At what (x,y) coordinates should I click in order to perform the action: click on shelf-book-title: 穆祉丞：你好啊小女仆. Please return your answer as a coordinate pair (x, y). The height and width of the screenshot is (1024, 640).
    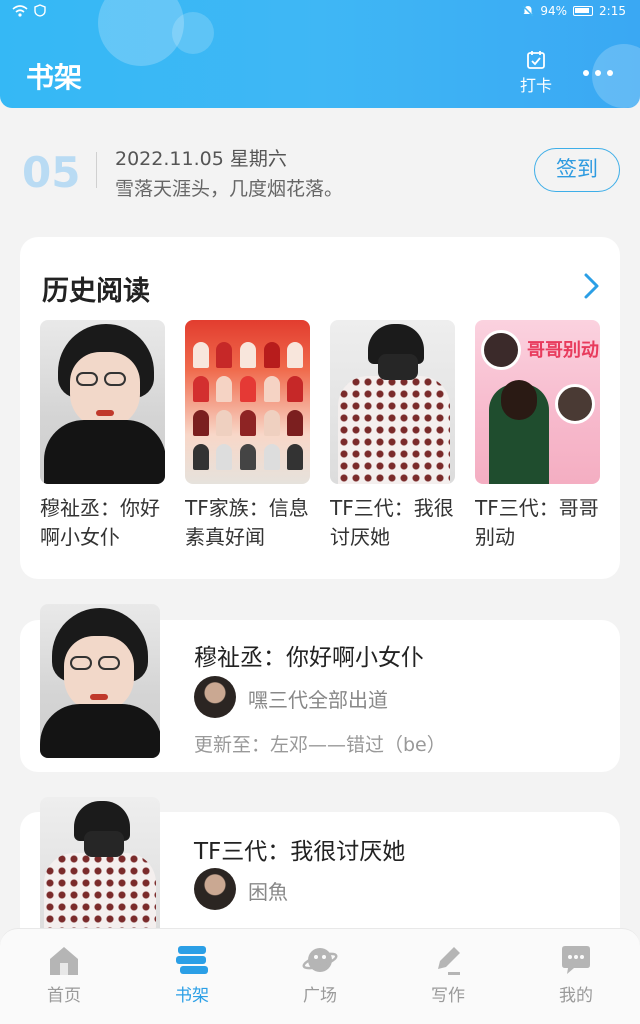
    Looking at the image, I should click on (309, 655).